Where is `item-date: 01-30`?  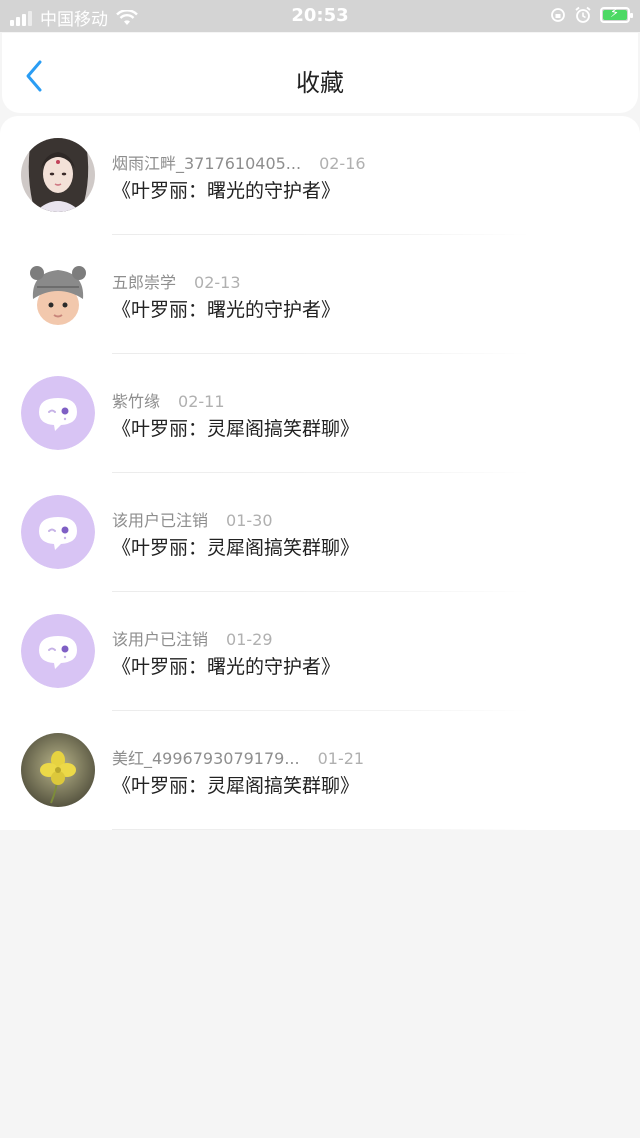
item-date: 01-30 is located at coordinates (249, 520).